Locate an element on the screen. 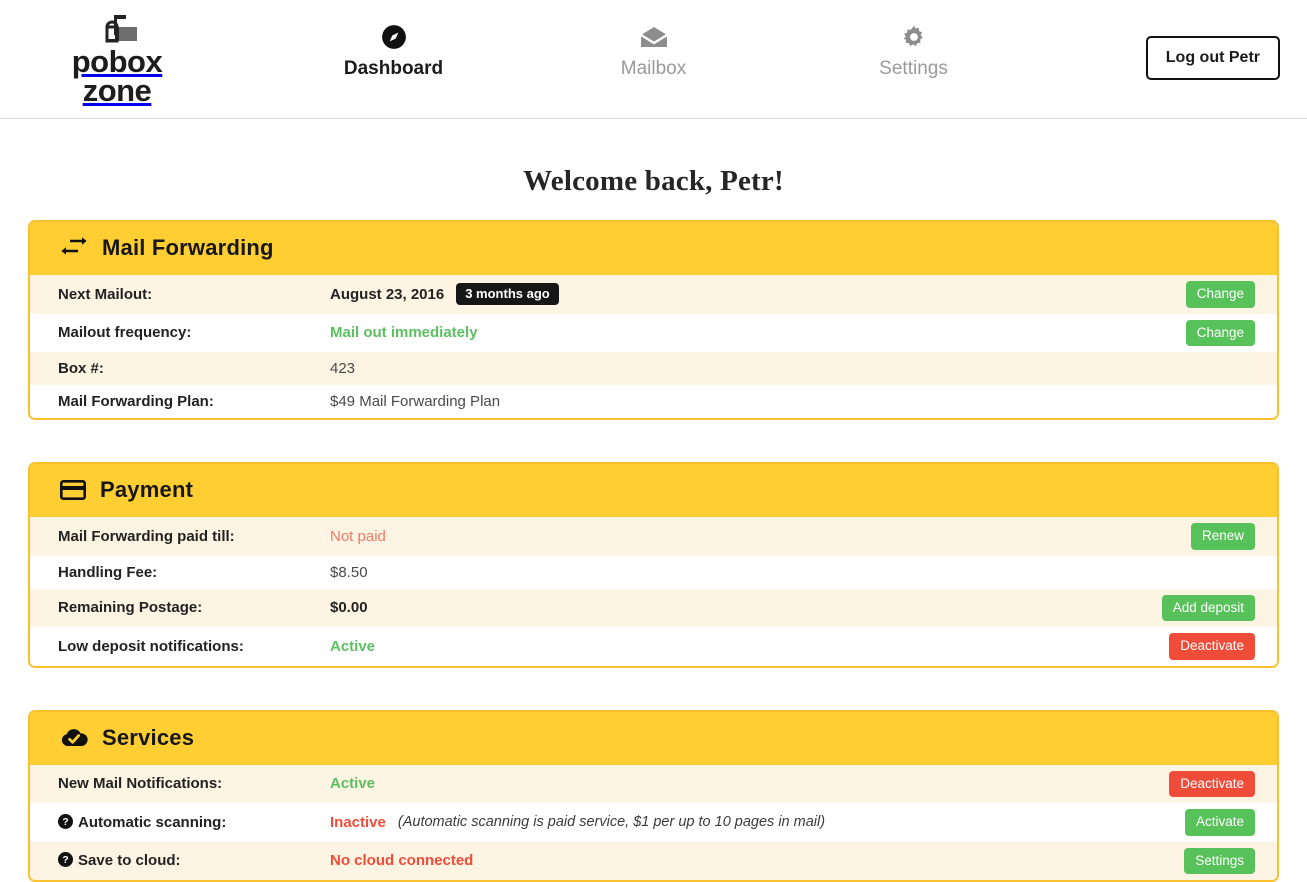 This screenshot has width=1307, height=882. row-value-cell: No cloud connected is located at coordinates (757, 860).